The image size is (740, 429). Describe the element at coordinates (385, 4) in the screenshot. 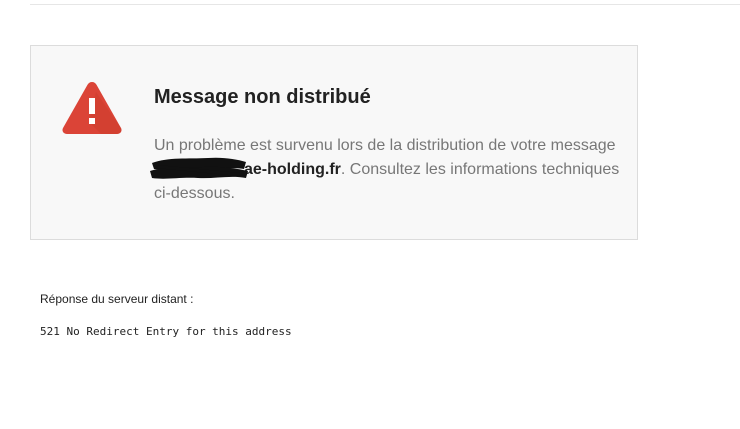

I see `top-divider` at that location.